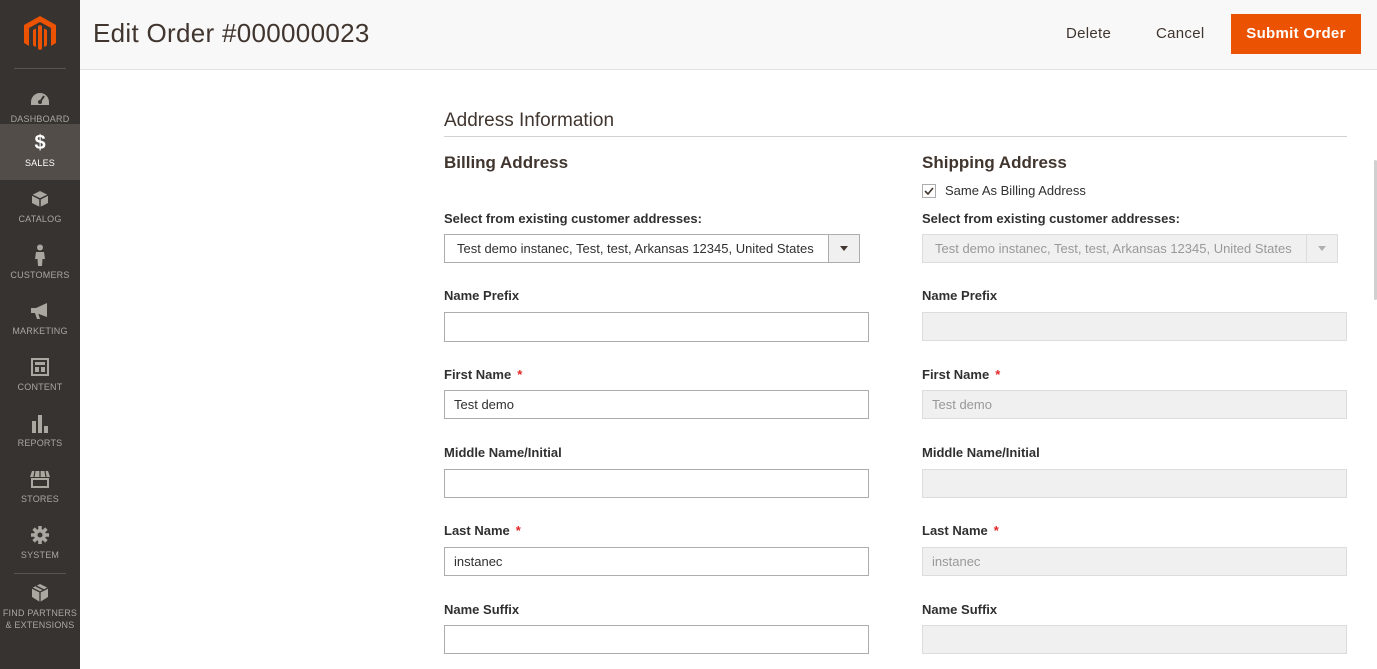 Image resolution: width=1377 pixels, height=669 pixels. What do you see at coordinates (994, 162) in the screenshot?
I see `shipping-address-title: Shipping Address` at bounding box center [994, 162].